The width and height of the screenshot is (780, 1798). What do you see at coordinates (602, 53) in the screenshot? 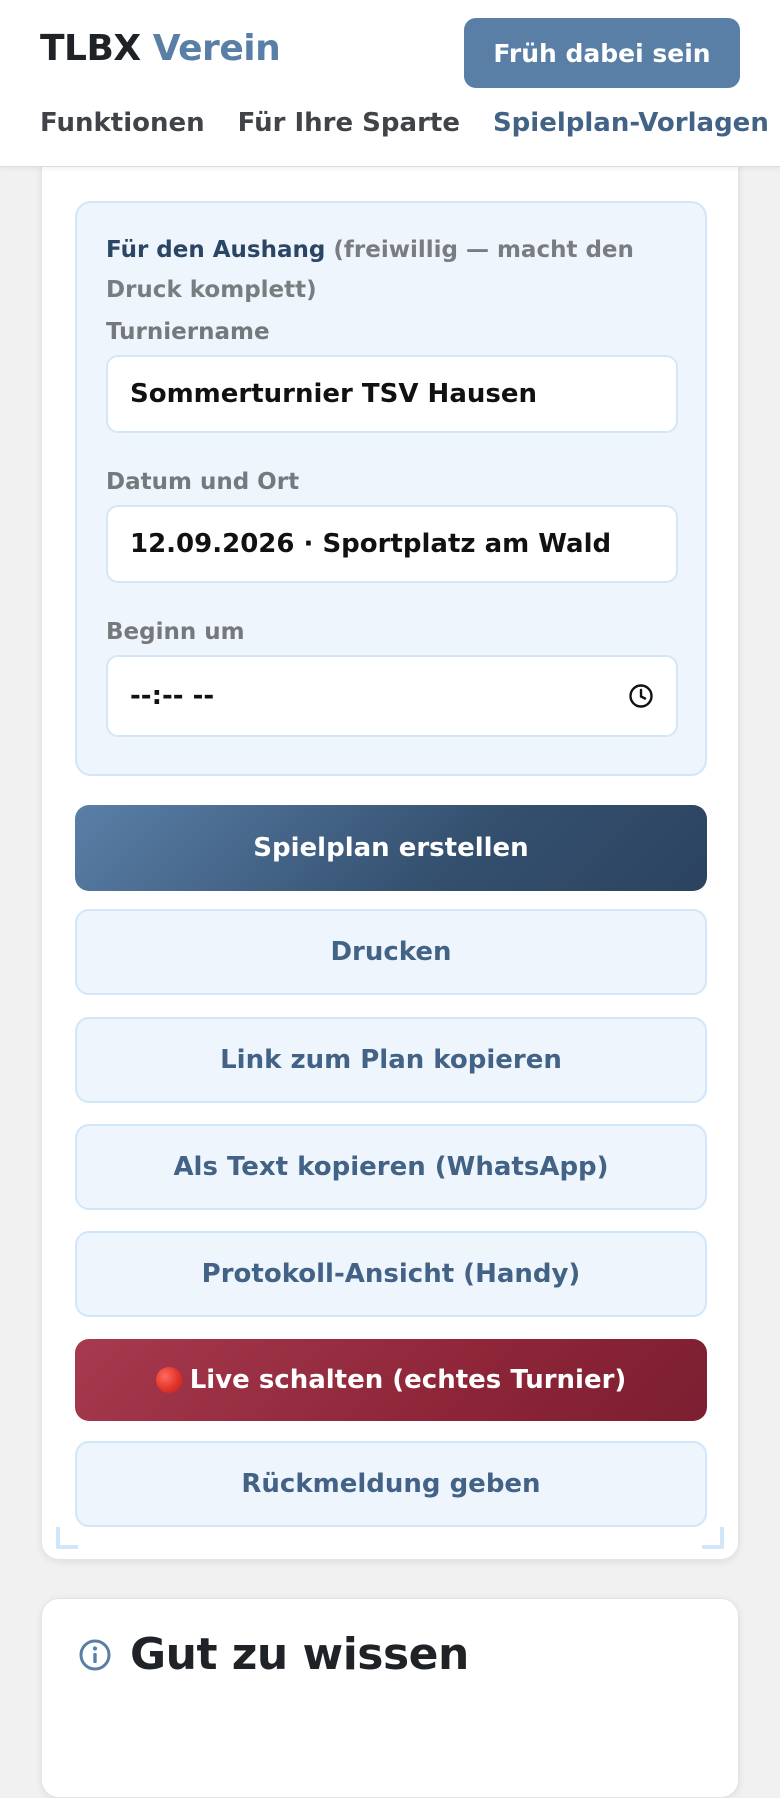
I see `early-access-button: Früh dabei sein` at bounding box center [602, 53].